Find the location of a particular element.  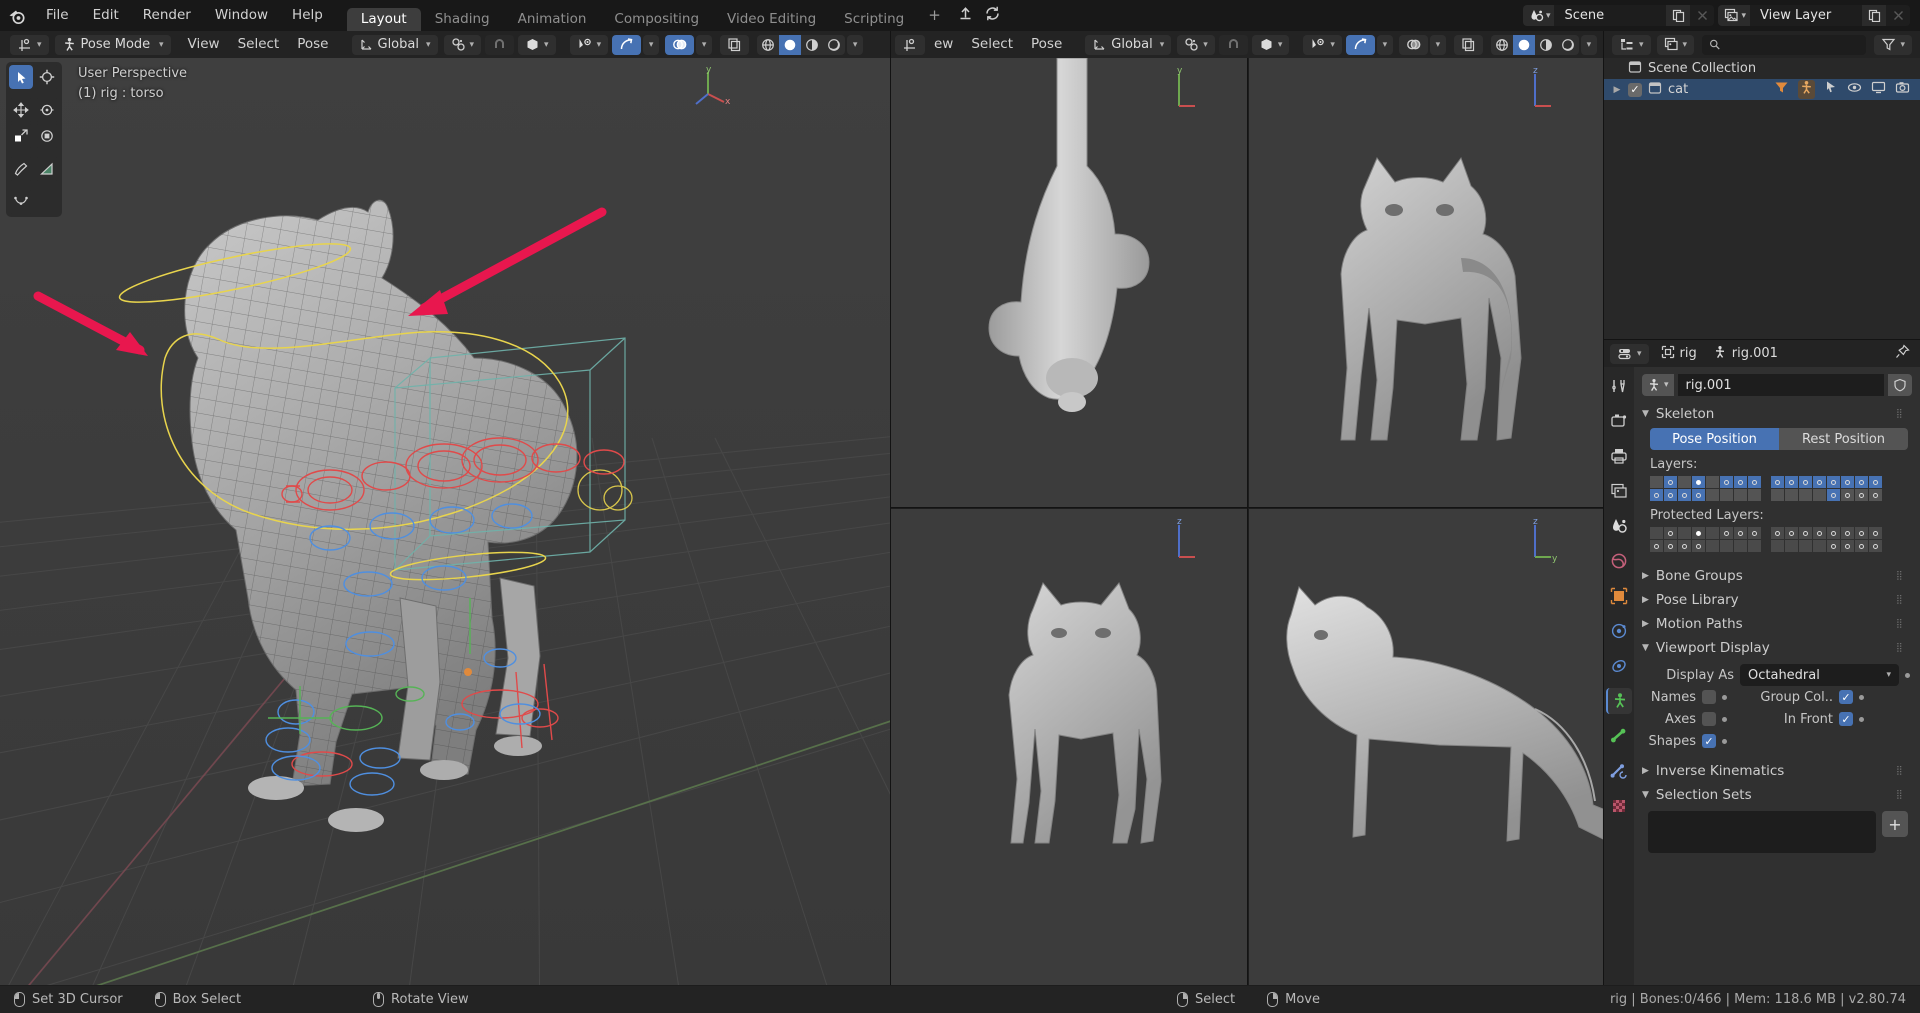

quad-transform-orientation-selector: Global ▾ is located at coordinates (1128, 44).